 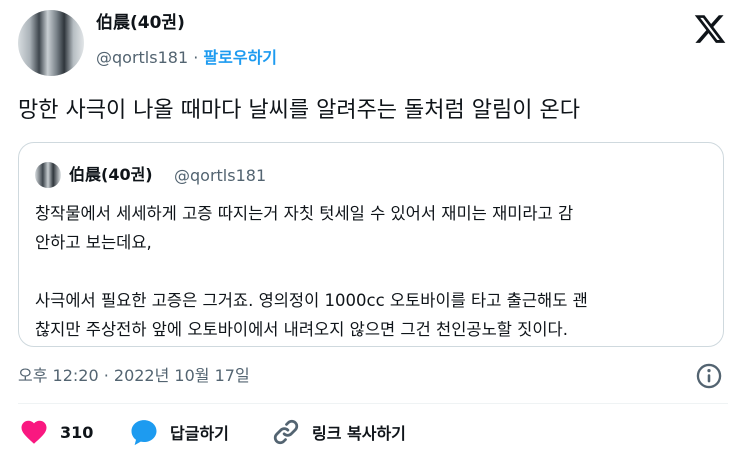 What do you see at coordinates (48, 175) in the screenshot?
I see `quoted-author-avatar` at bounding box center [48, 175].